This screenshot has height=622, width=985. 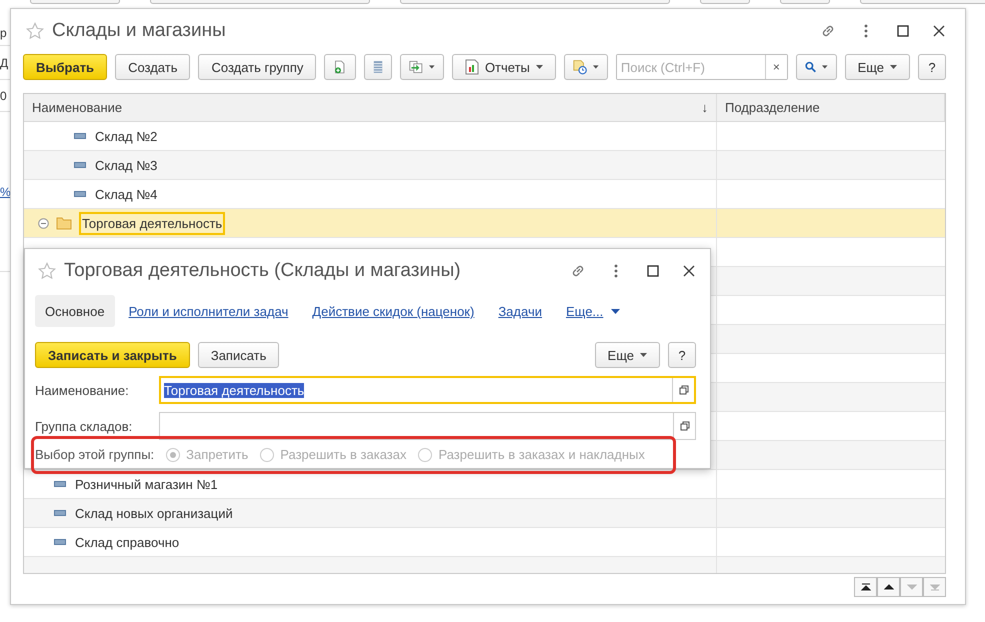 I want to click on dropdown-button: Отчеты, so click(x=504, y=67).